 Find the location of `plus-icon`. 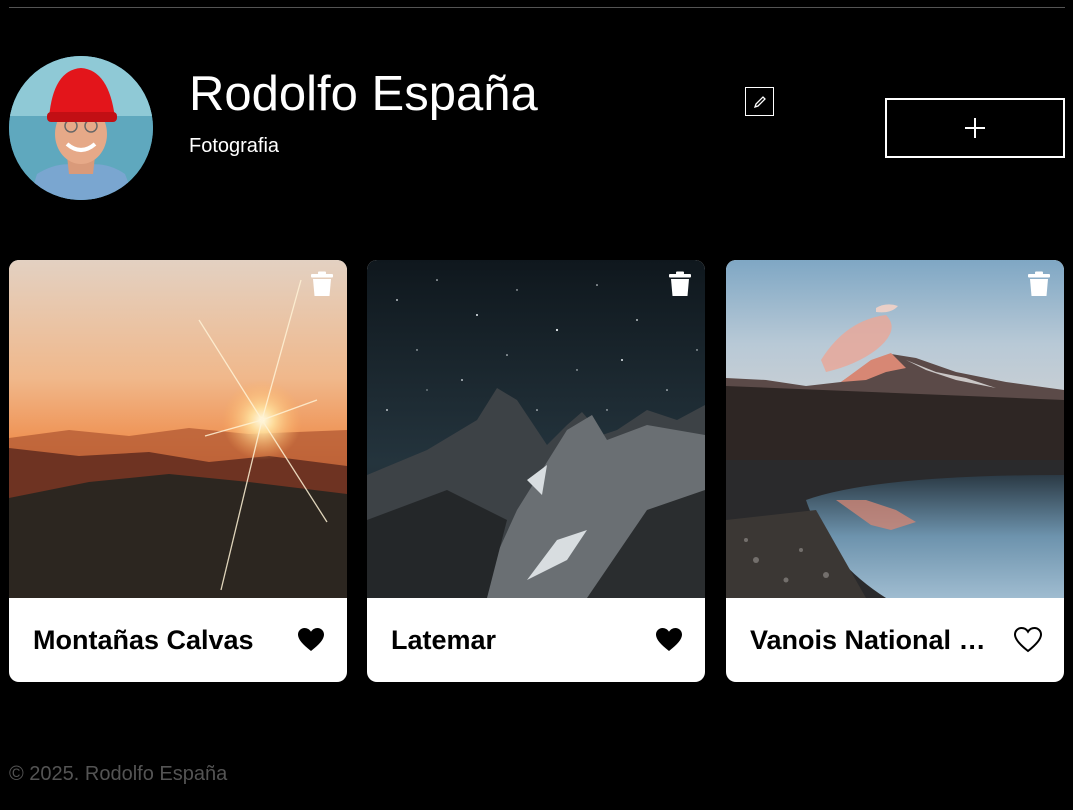

plus-icon is located at coordinates (975, 128).